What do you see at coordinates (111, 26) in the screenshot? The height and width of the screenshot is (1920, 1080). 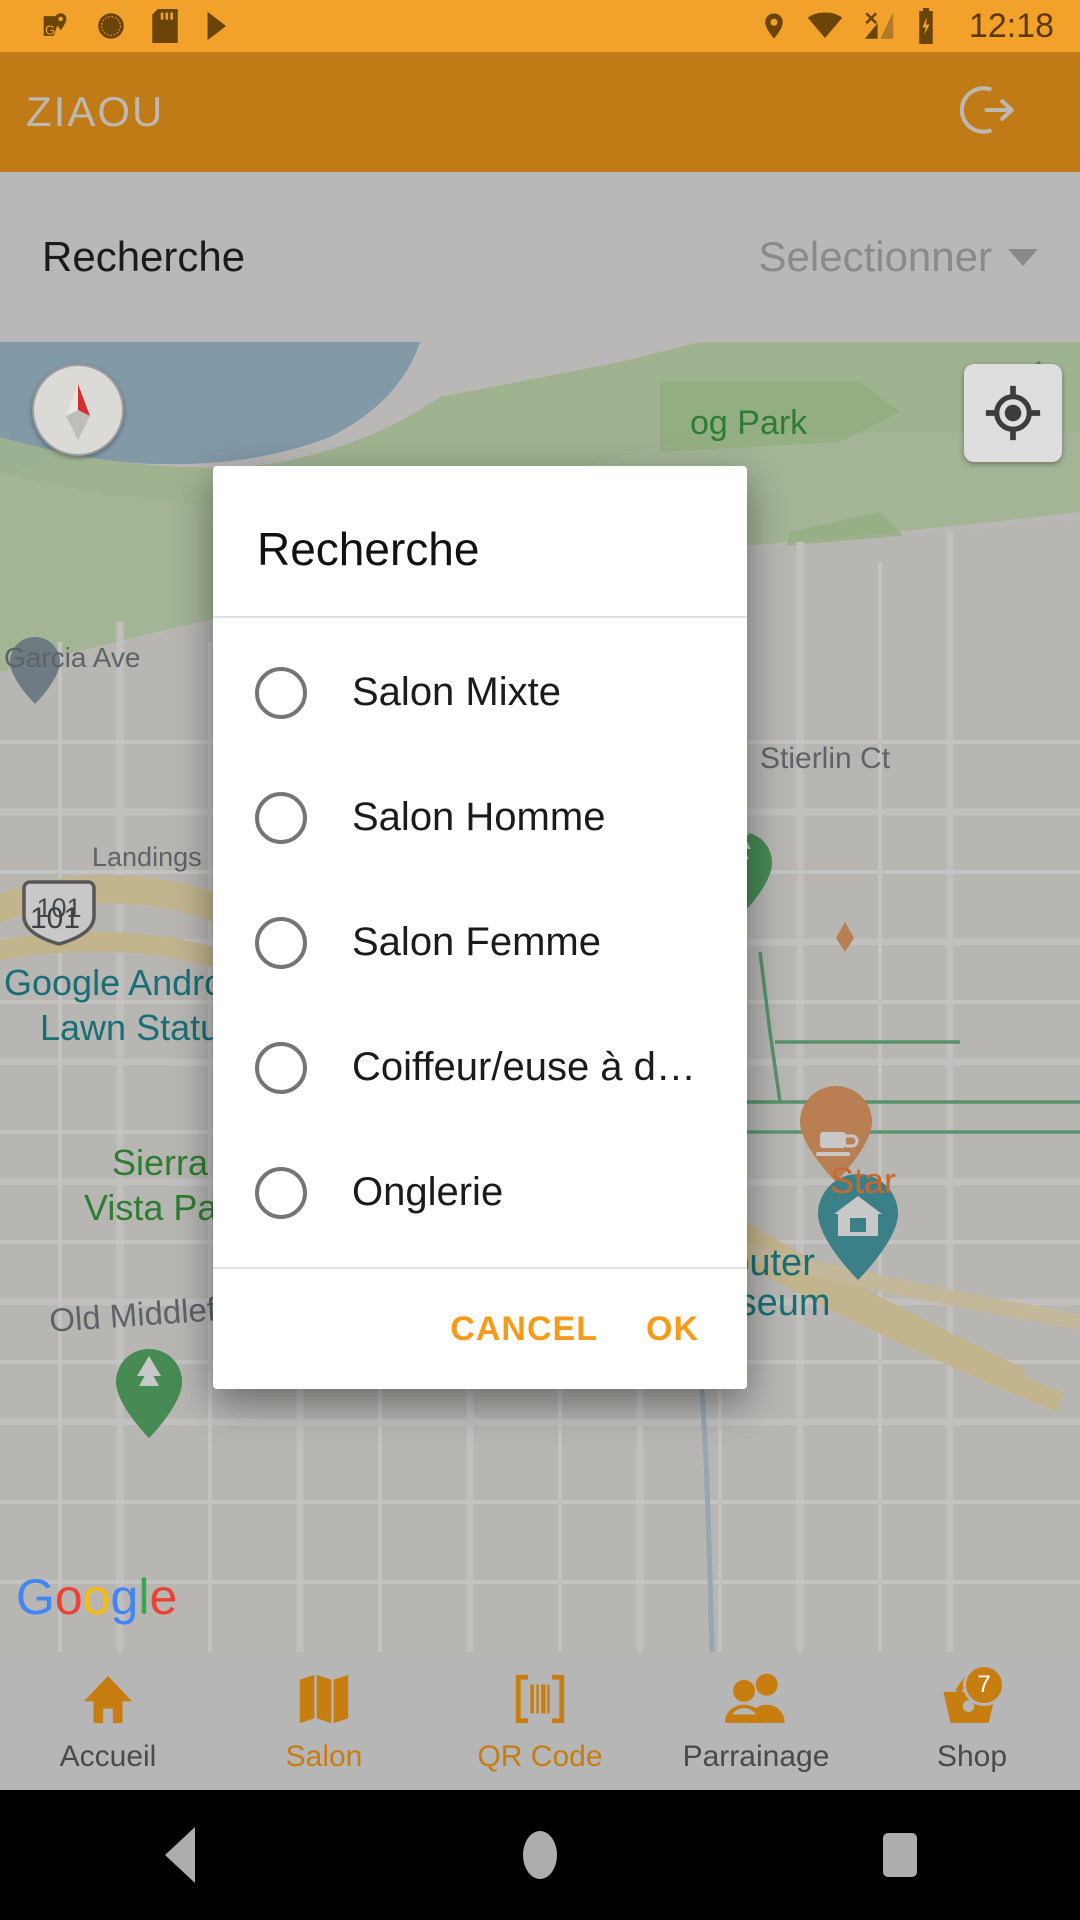 I see `sun-icon` at bounding box center [111, 26].